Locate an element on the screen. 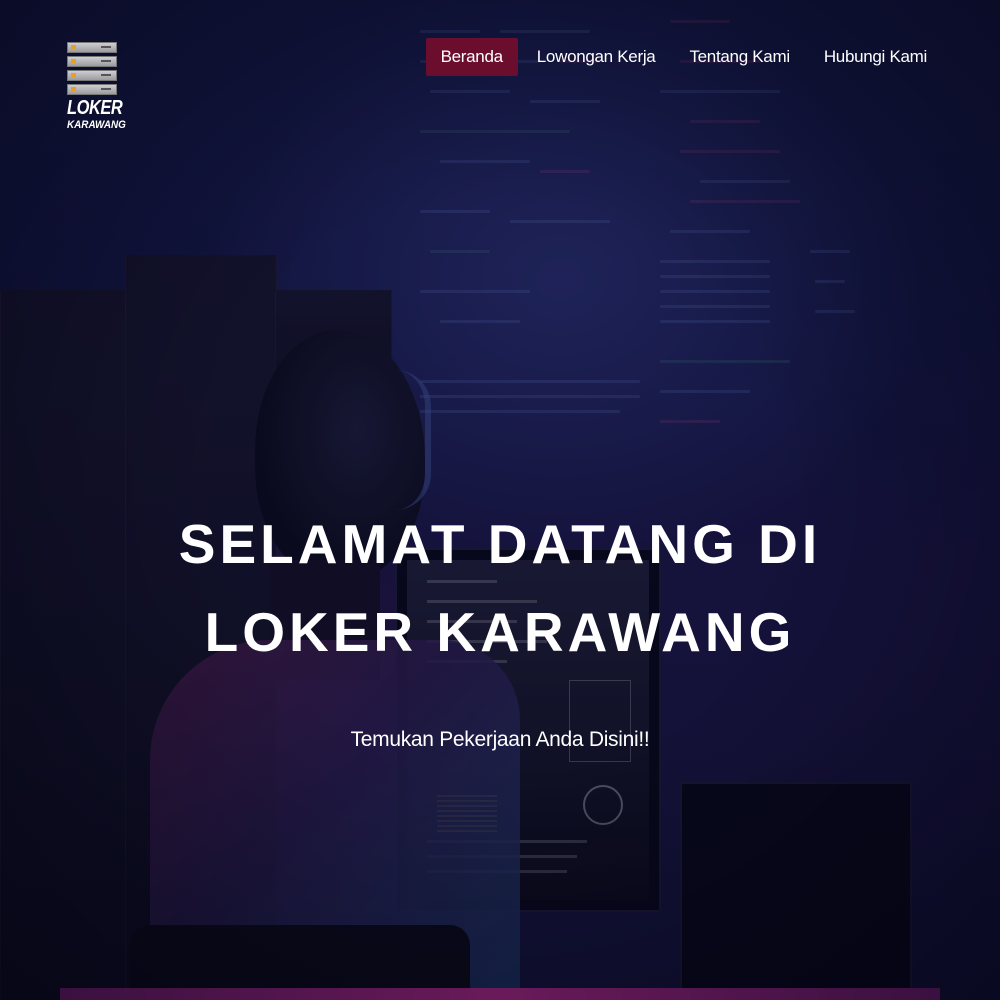 The width and height of the screenshot is (1000, 1000). logo-text-line1: LOKER is located at coordinates (95, 108).